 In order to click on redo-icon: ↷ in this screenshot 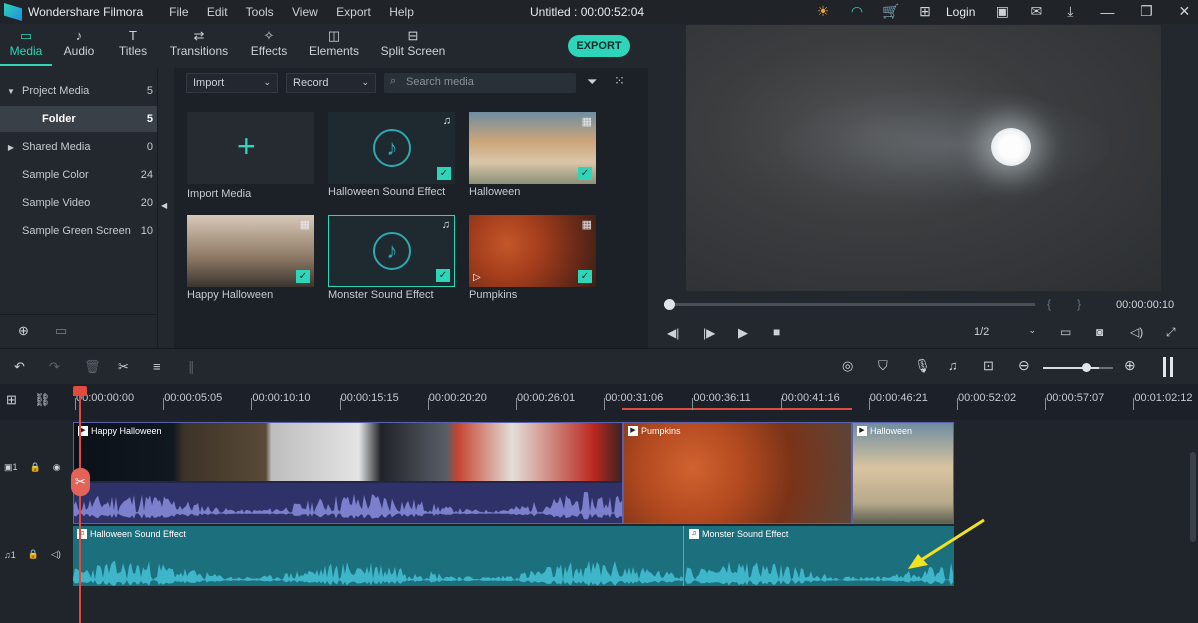, I will do `click(54, 367)`.